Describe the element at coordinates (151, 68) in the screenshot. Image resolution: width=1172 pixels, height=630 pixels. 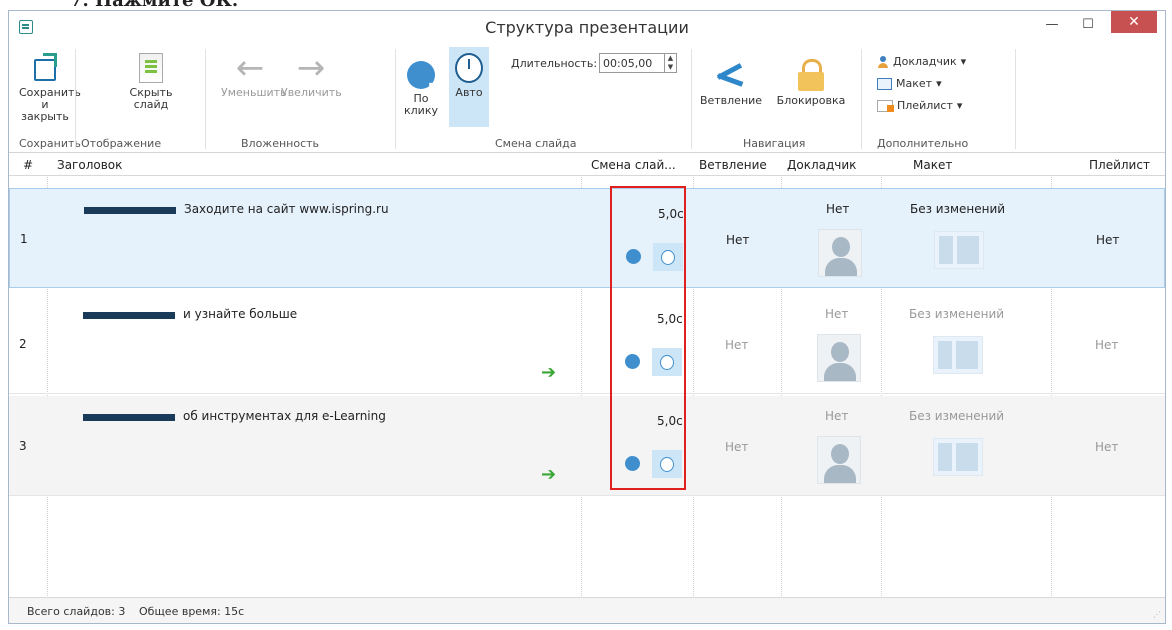
I see `hide-slide-icon` at that location.